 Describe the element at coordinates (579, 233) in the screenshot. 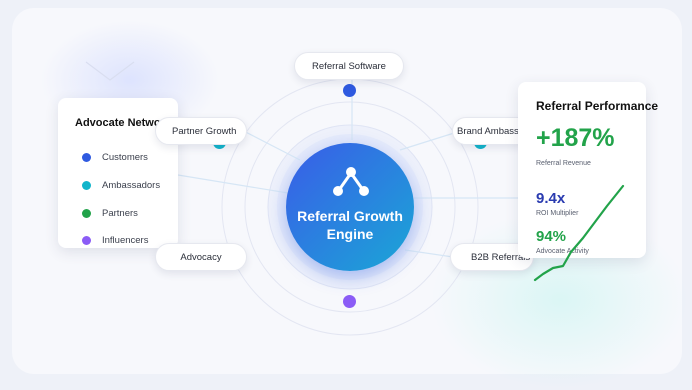

I see `growth-trend-line` at that location.